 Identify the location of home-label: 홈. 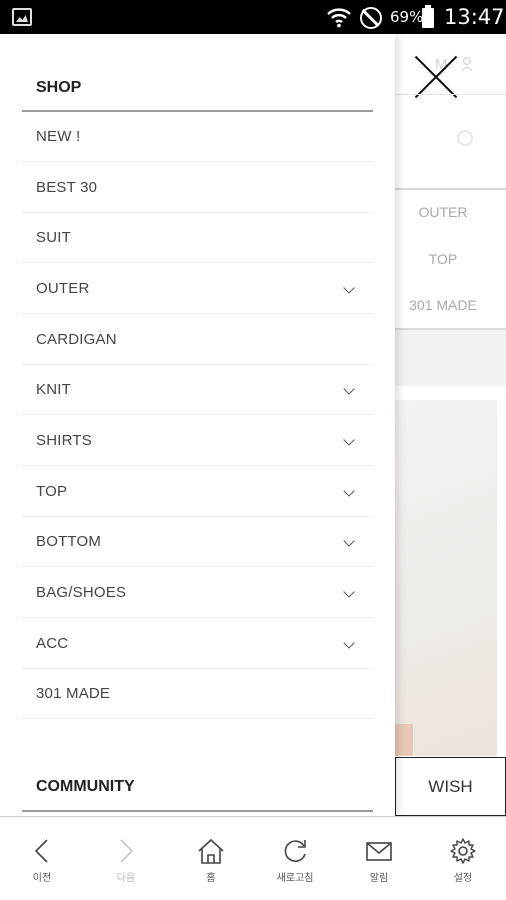
(211, 878).